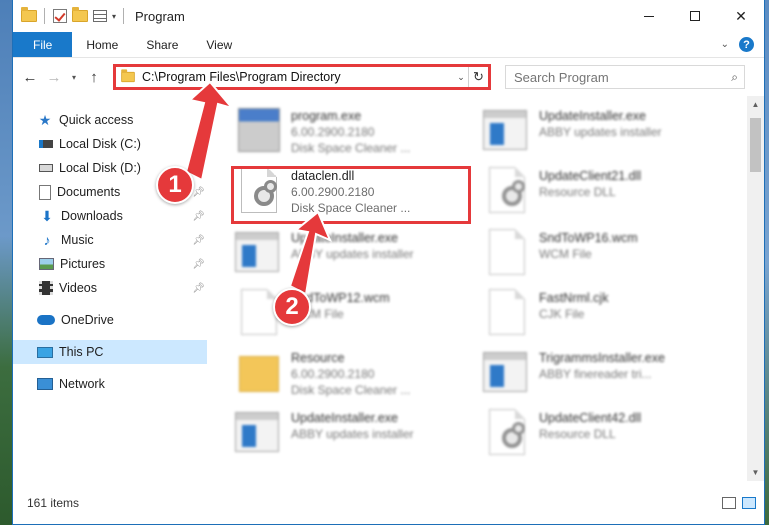 The width and height of the screenshot is (769, 525). Describe the element at coordinates (160, 16) in the screenshot. I see `window-title: Program` at that location.